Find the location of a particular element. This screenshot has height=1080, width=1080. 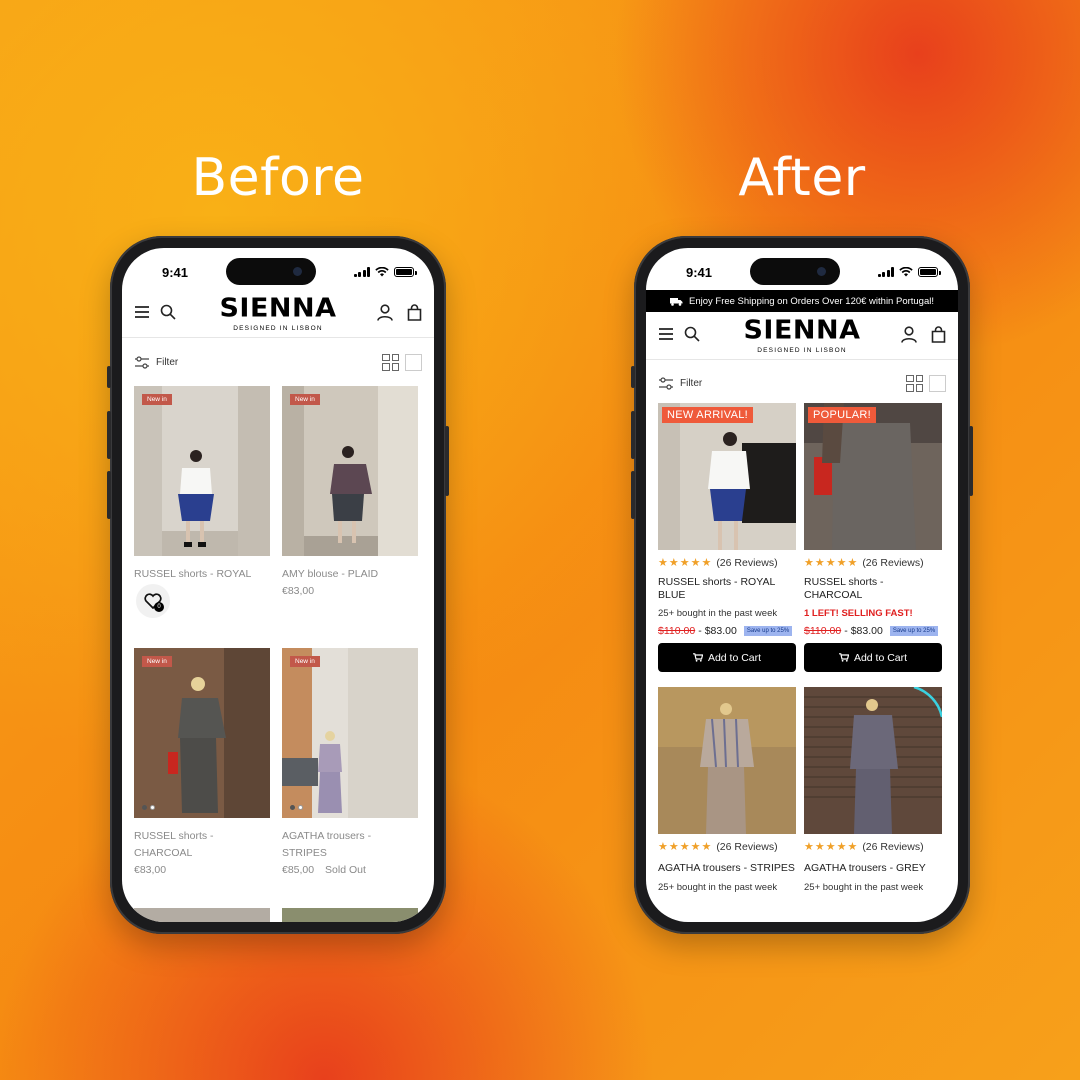

product-photo: NEW ARRIVAL! is located at coordinates (727, 476).